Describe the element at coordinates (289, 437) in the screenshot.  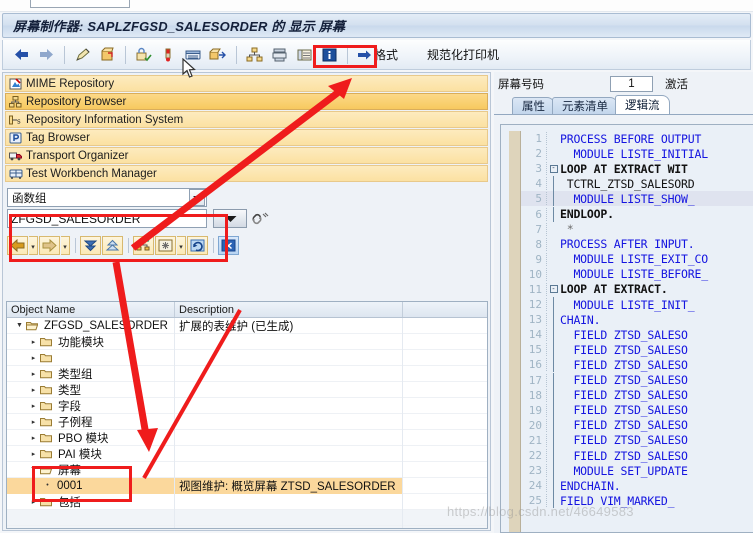
I see `tree-cell-description` at that location.